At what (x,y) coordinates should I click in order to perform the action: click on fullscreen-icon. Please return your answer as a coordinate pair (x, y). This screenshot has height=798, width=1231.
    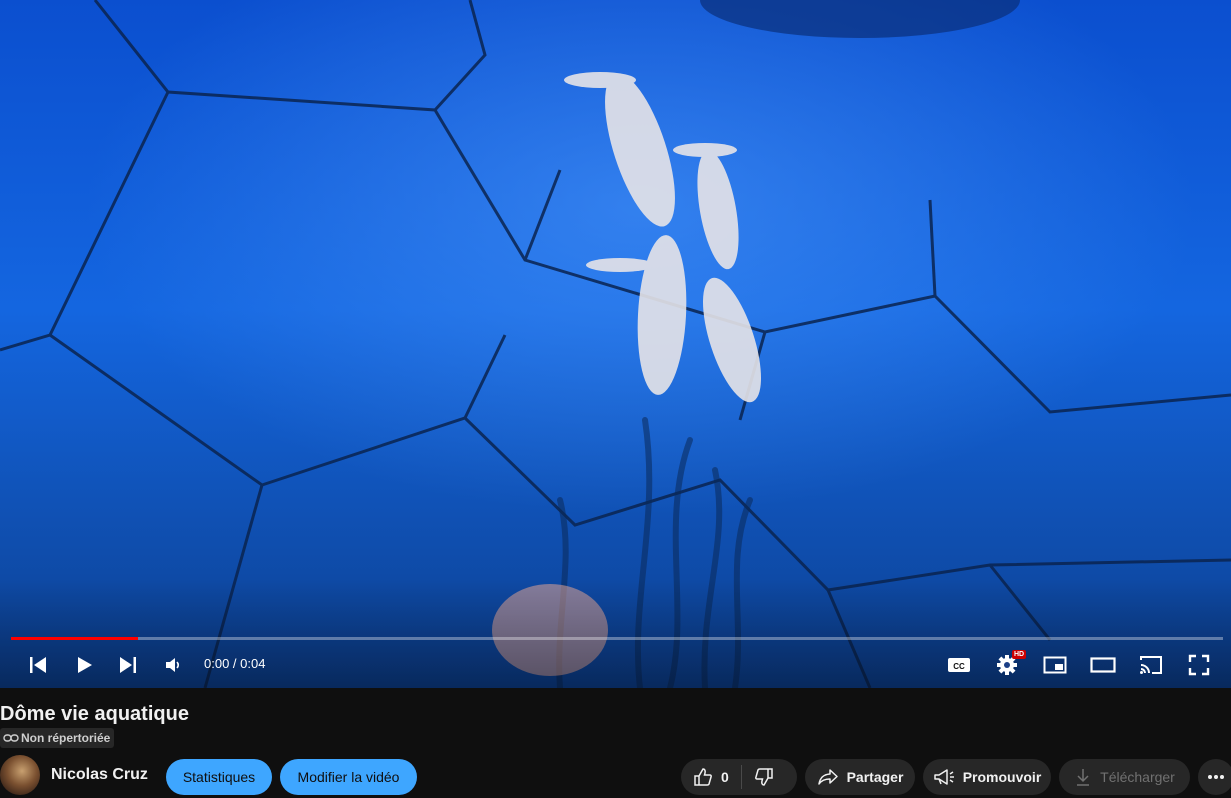
    Looking at the image, I should click on (1199, 665).